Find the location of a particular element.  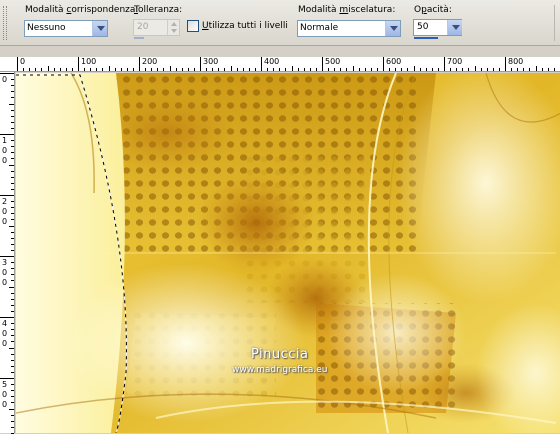

vertical-ruler: 0100200300400500 is located at coordinates (7, 253).